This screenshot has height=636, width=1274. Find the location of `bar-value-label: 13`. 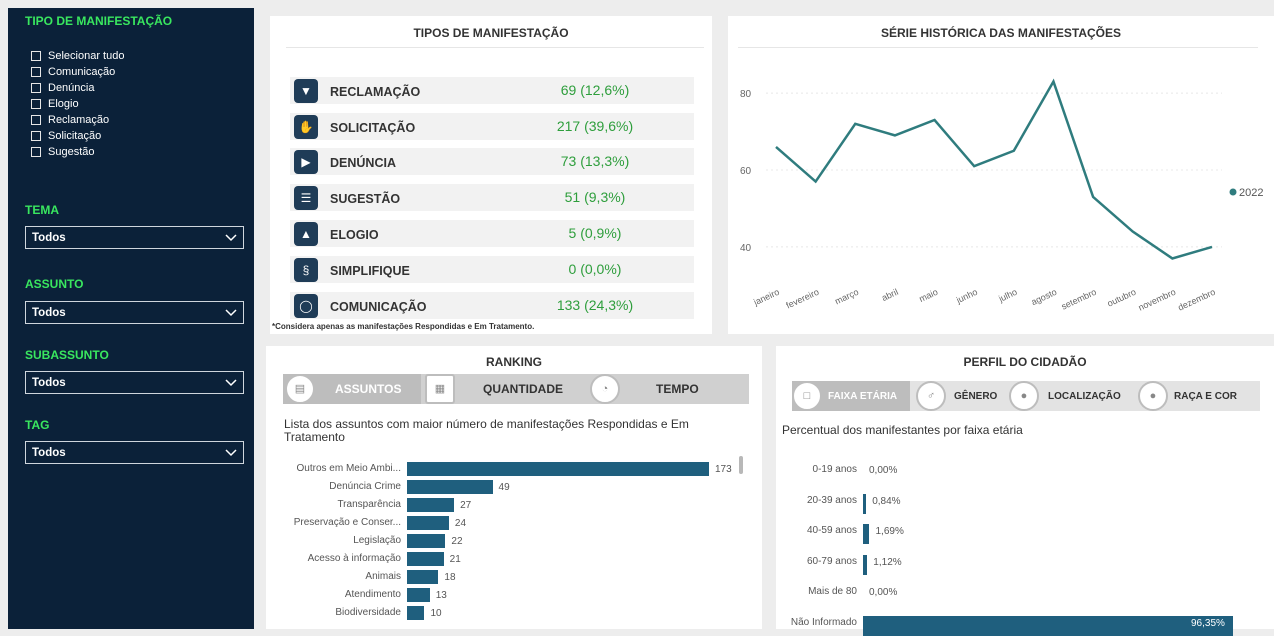

bar-value-label: 13 is located at coordinates (441, 595).